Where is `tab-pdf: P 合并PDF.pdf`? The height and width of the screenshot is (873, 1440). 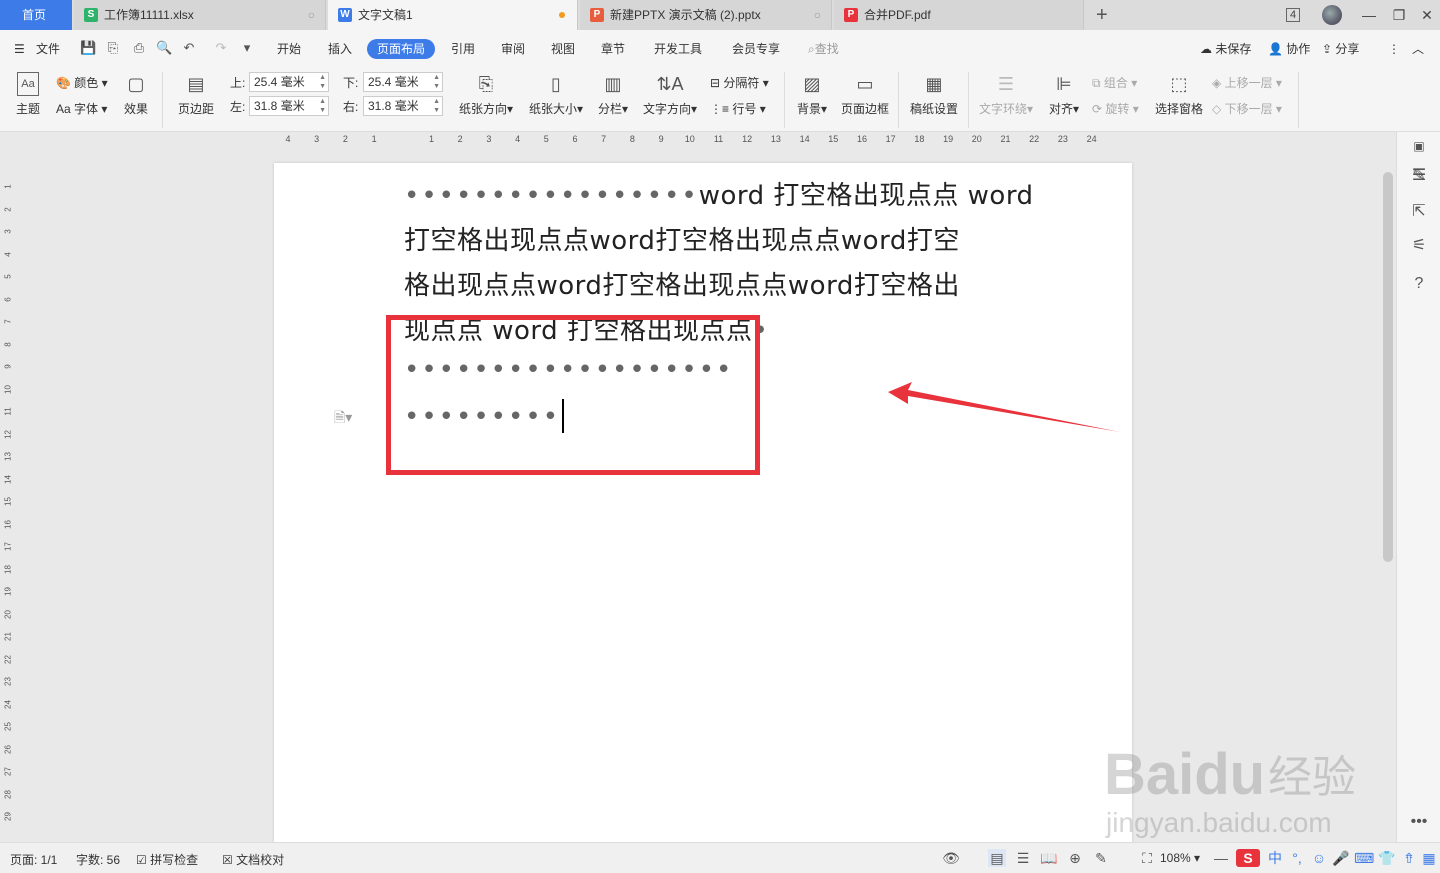
tab-pdf: P 合并PDF.pdf is located at coordinates (959, 15).